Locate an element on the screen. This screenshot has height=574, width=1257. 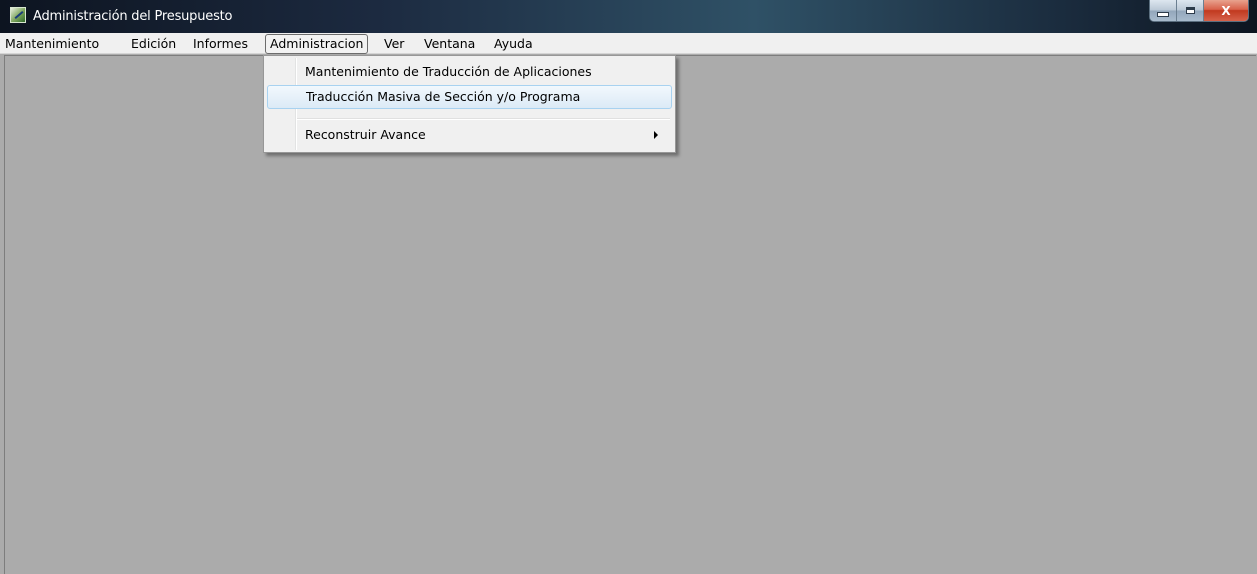
menu-item-label: Reconstruir Avance is located at coordinates (365, 134).